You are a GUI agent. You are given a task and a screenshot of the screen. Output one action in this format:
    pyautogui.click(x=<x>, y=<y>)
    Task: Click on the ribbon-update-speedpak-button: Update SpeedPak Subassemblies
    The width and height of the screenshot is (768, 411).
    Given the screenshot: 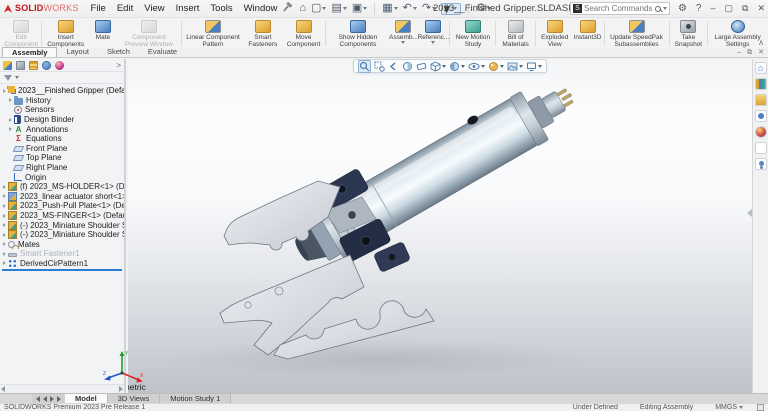 What is the action you would take?
    pyautogui.click(x=637, y=33)
    